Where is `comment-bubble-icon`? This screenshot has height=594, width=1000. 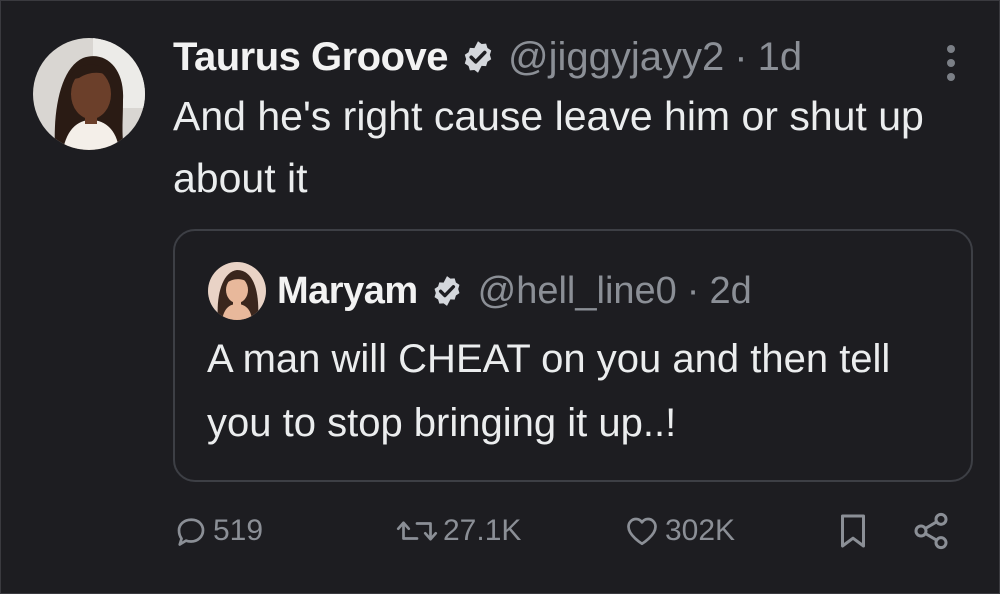 comment-bubble-icon is located at coordinates (191, 532).